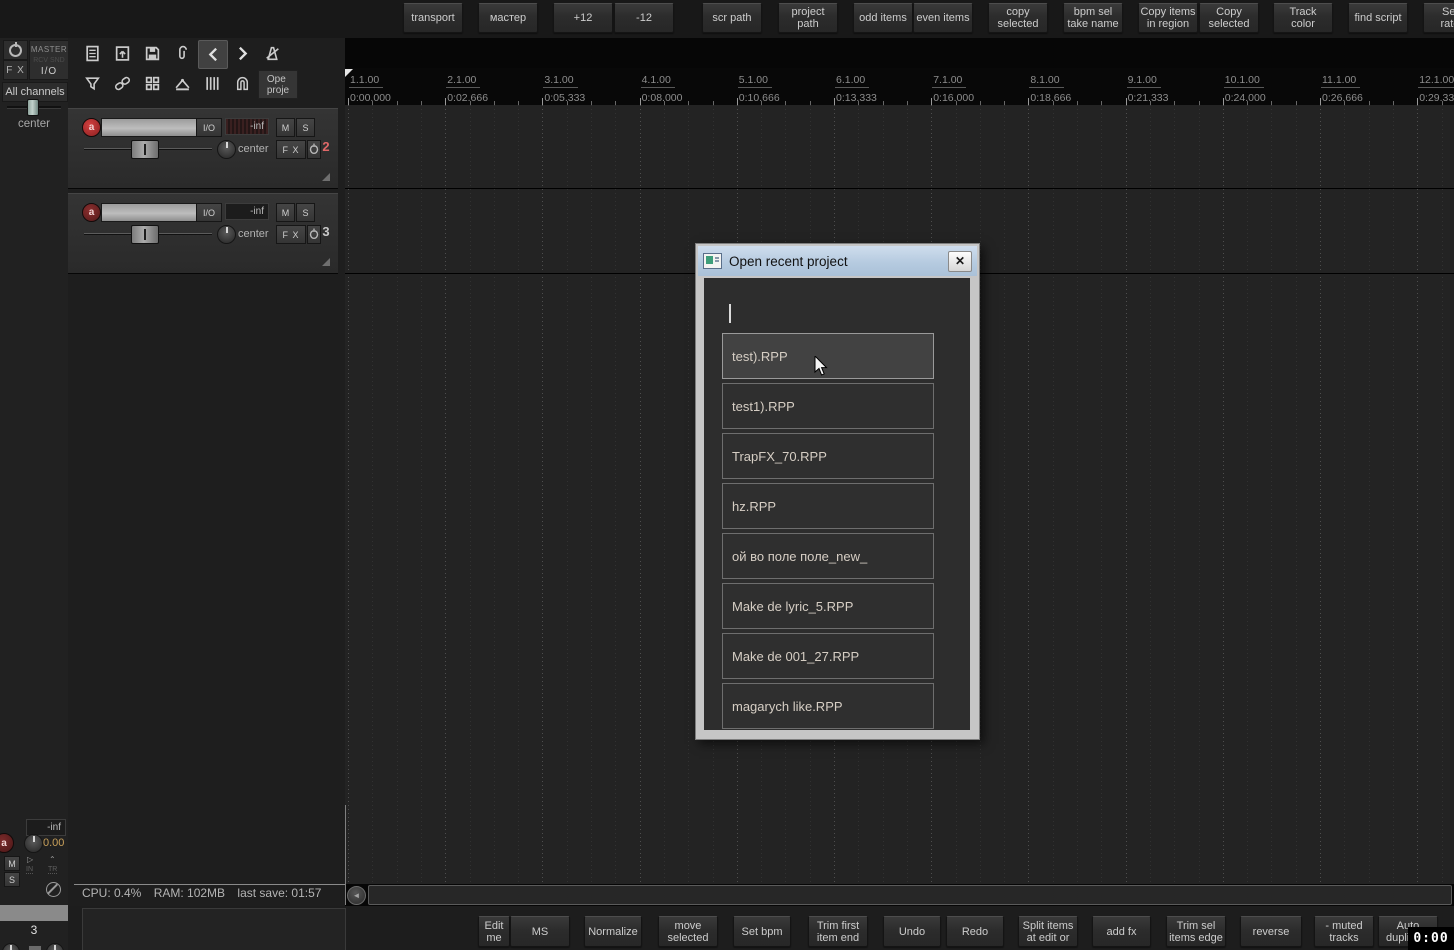 This screenshot has width=1454, height=950. I want to click on copy-selected-button: copy selected, so click(1018, 18).